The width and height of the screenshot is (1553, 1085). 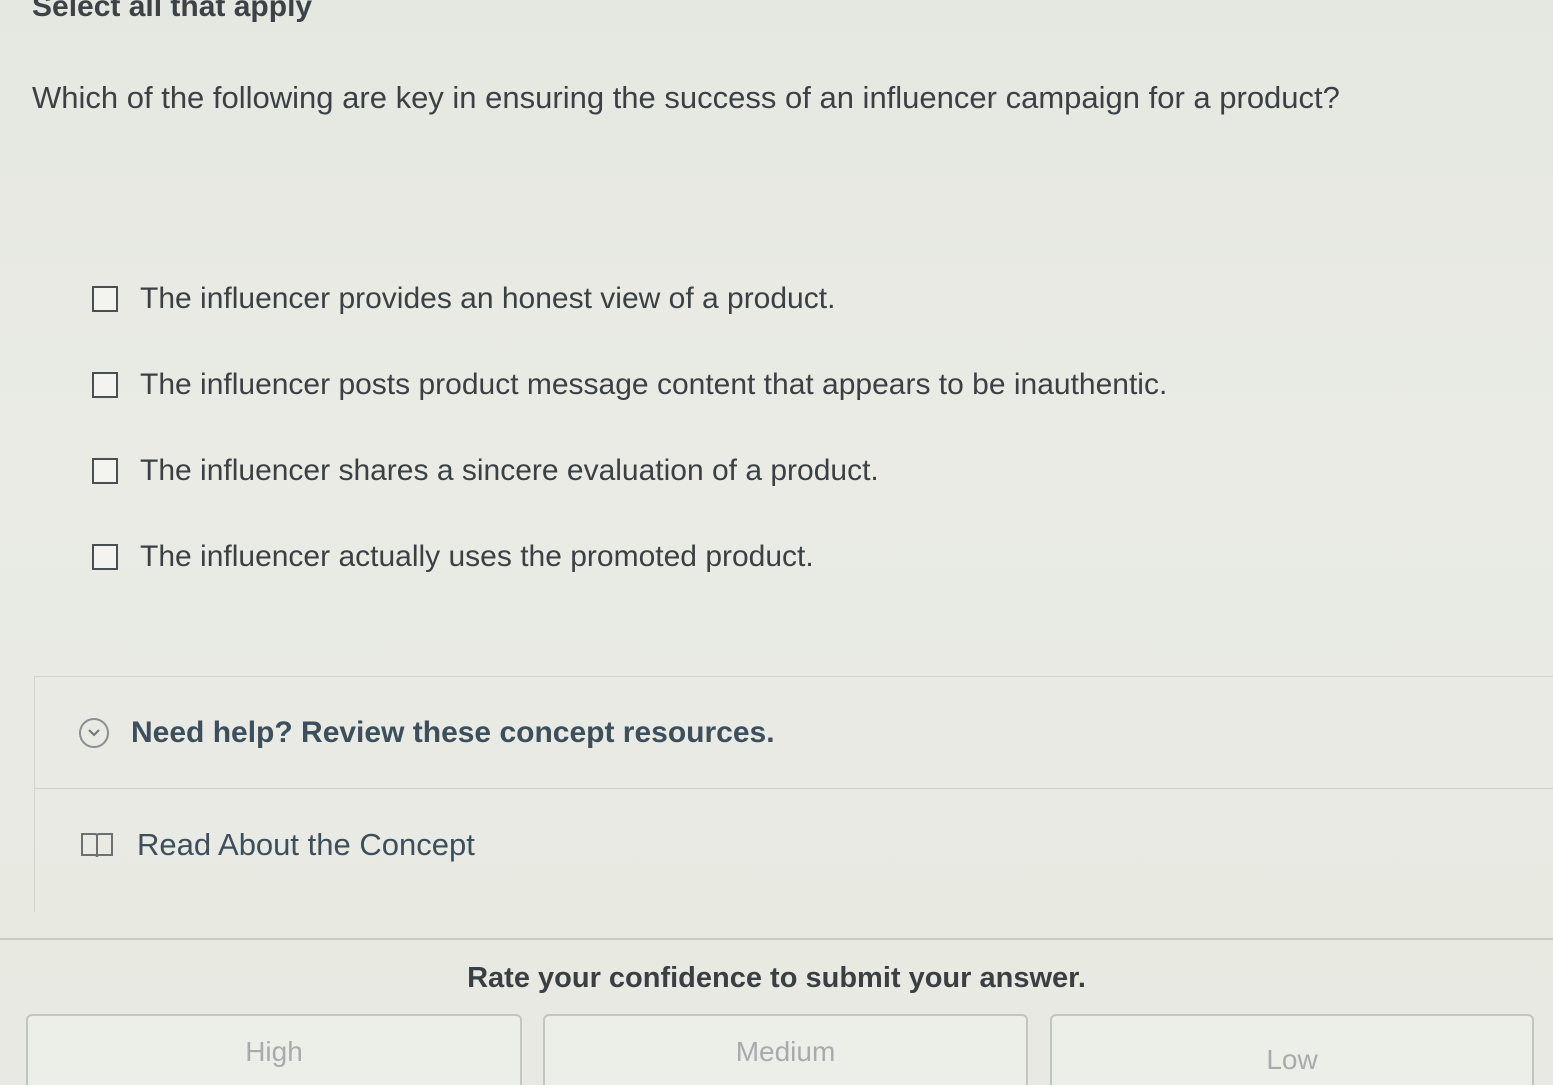 I want to click on option-2-checkbox, so click(x=105, y=385).